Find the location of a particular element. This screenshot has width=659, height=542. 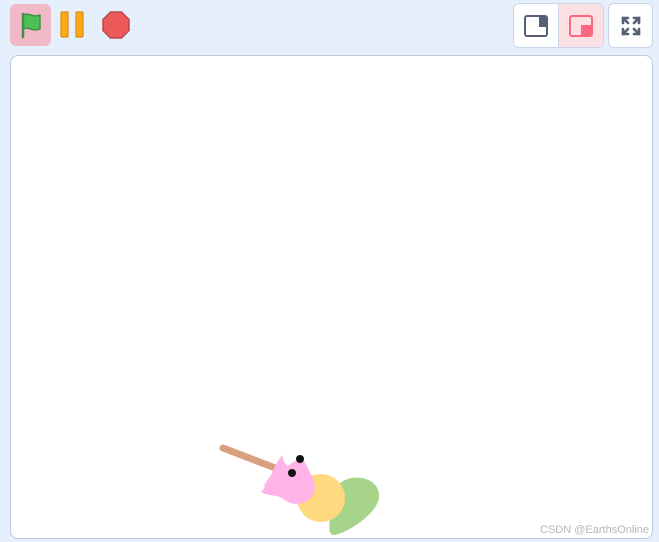

small-stage-layout-icon is located at coordinates (535, 25).